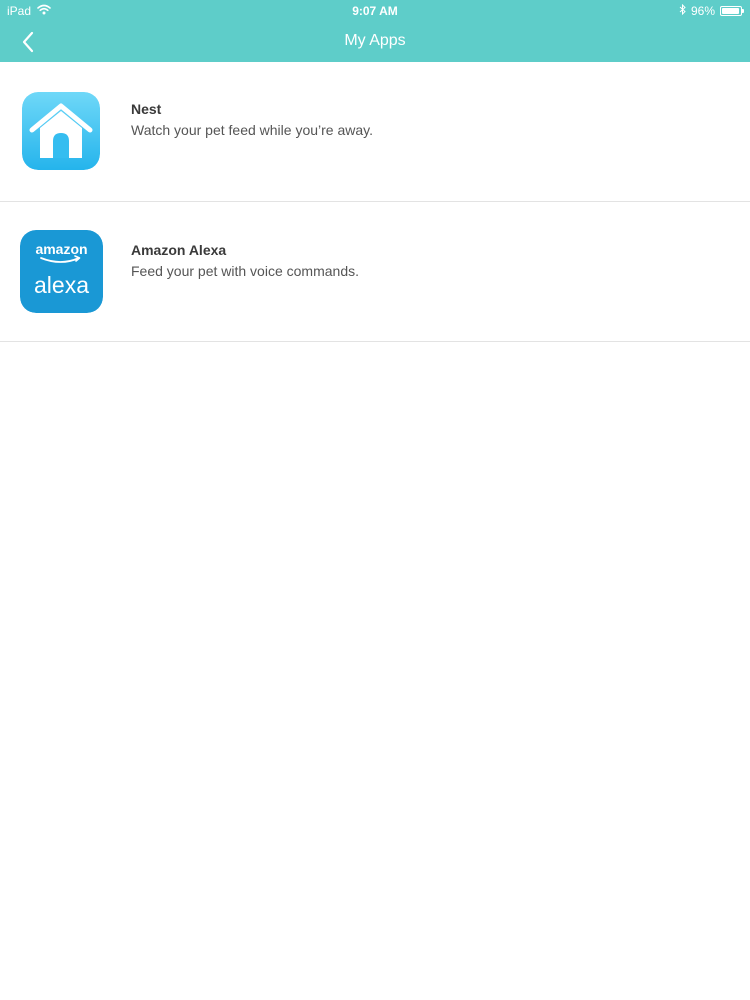  I want to click on battery-level, so click(730, 11).